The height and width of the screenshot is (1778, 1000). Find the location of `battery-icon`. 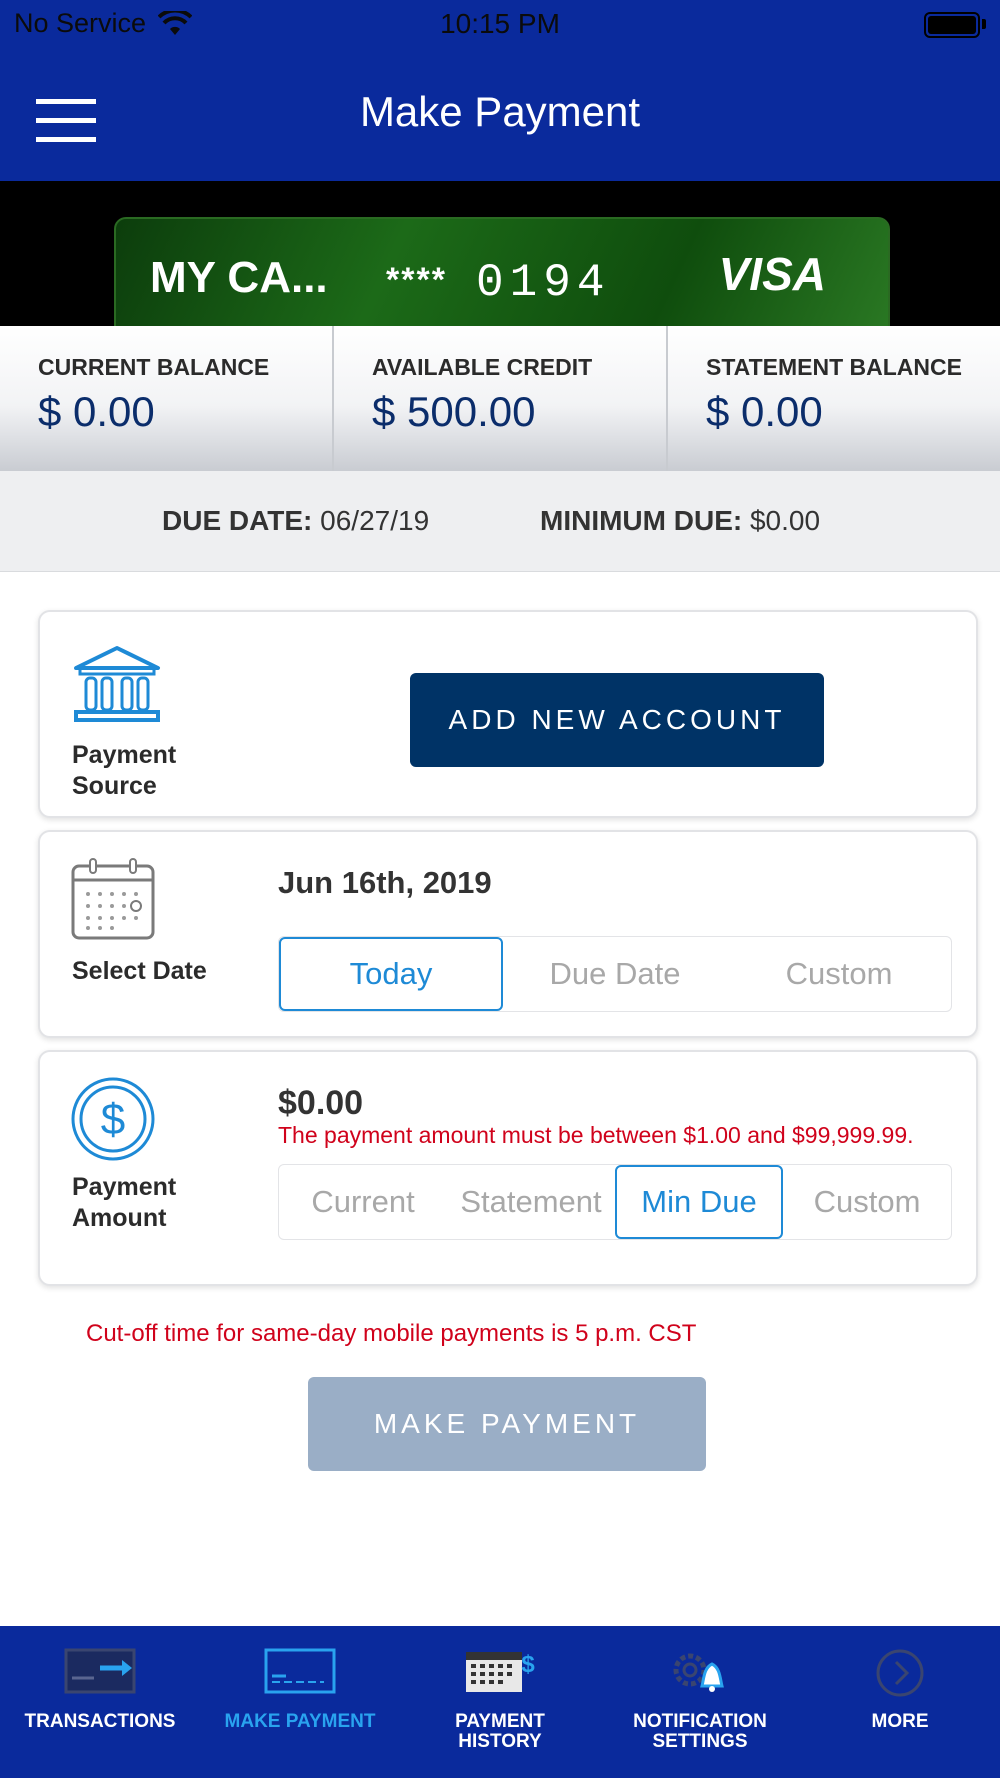

battery-icon is located at coordinates (952, 25).